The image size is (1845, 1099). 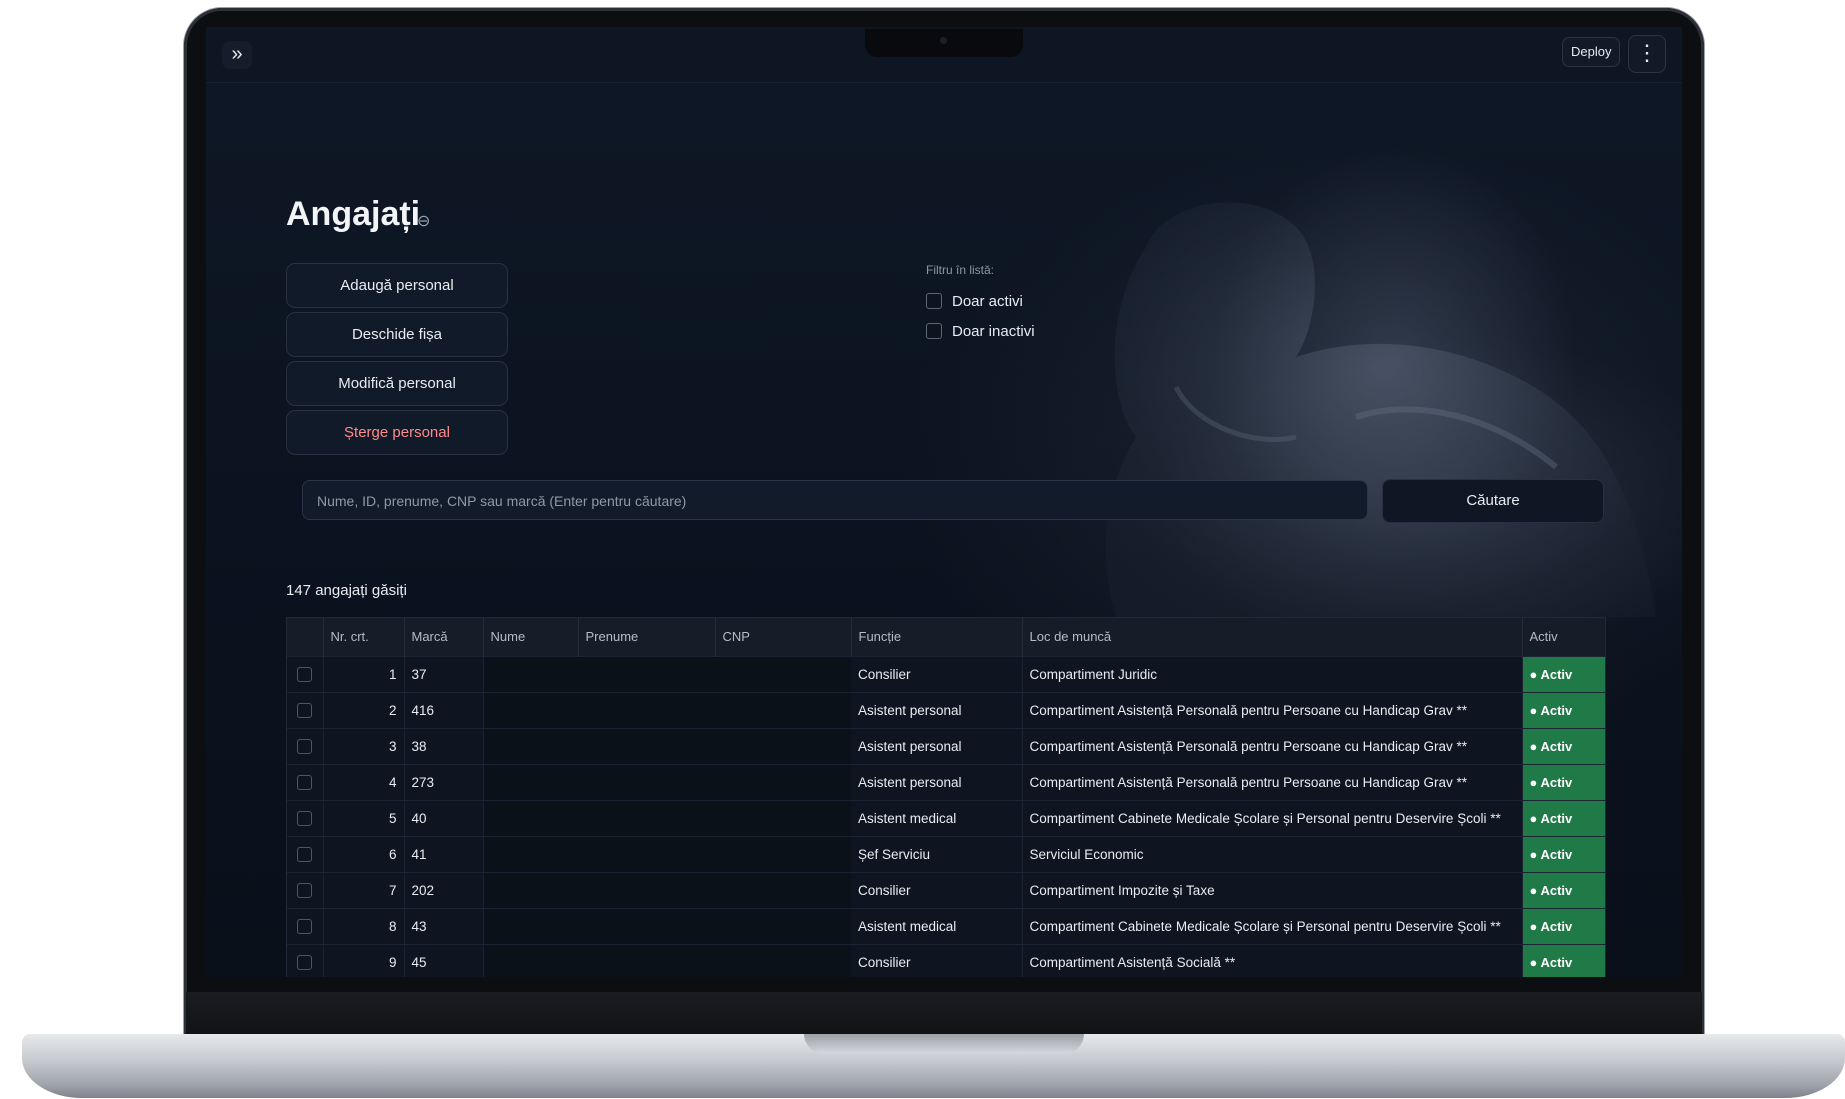 I want to click on expand-sidebar-icon: », so click(x=237, y=55).